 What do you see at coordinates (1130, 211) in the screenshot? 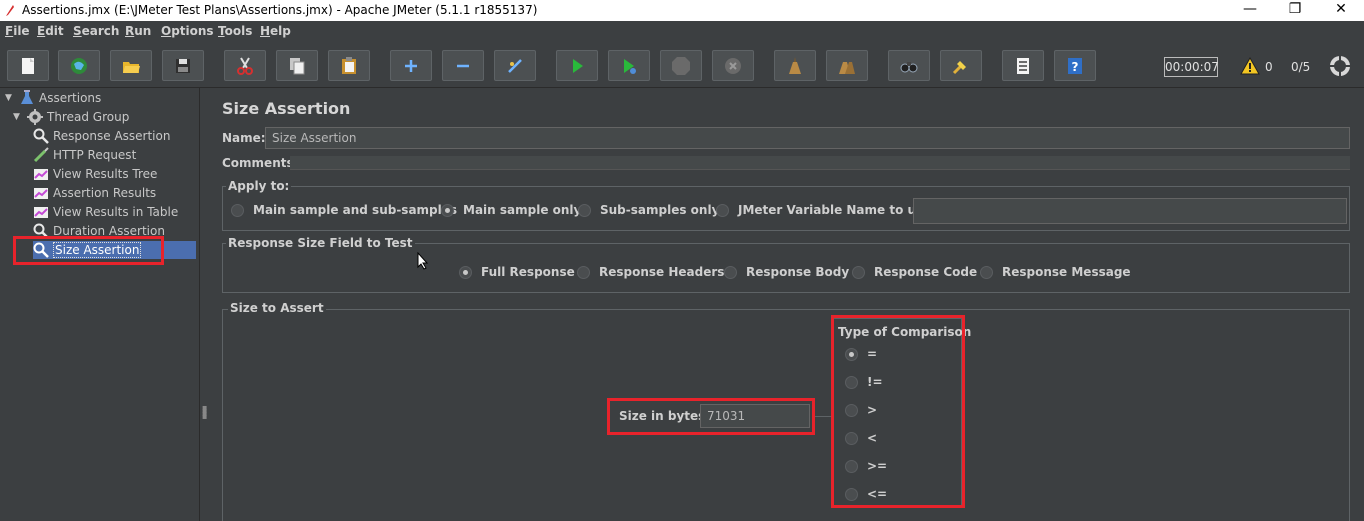
I see `variable-name-input` at bounding box center [1130, 211].